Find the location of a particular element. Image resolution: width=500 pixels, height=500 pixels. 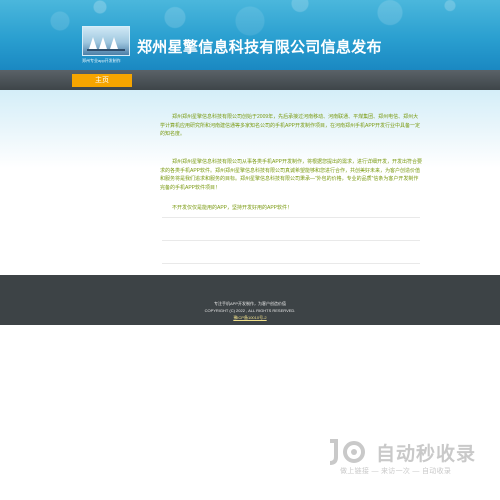

header-background-pattern is located at coordinates (250, 35).